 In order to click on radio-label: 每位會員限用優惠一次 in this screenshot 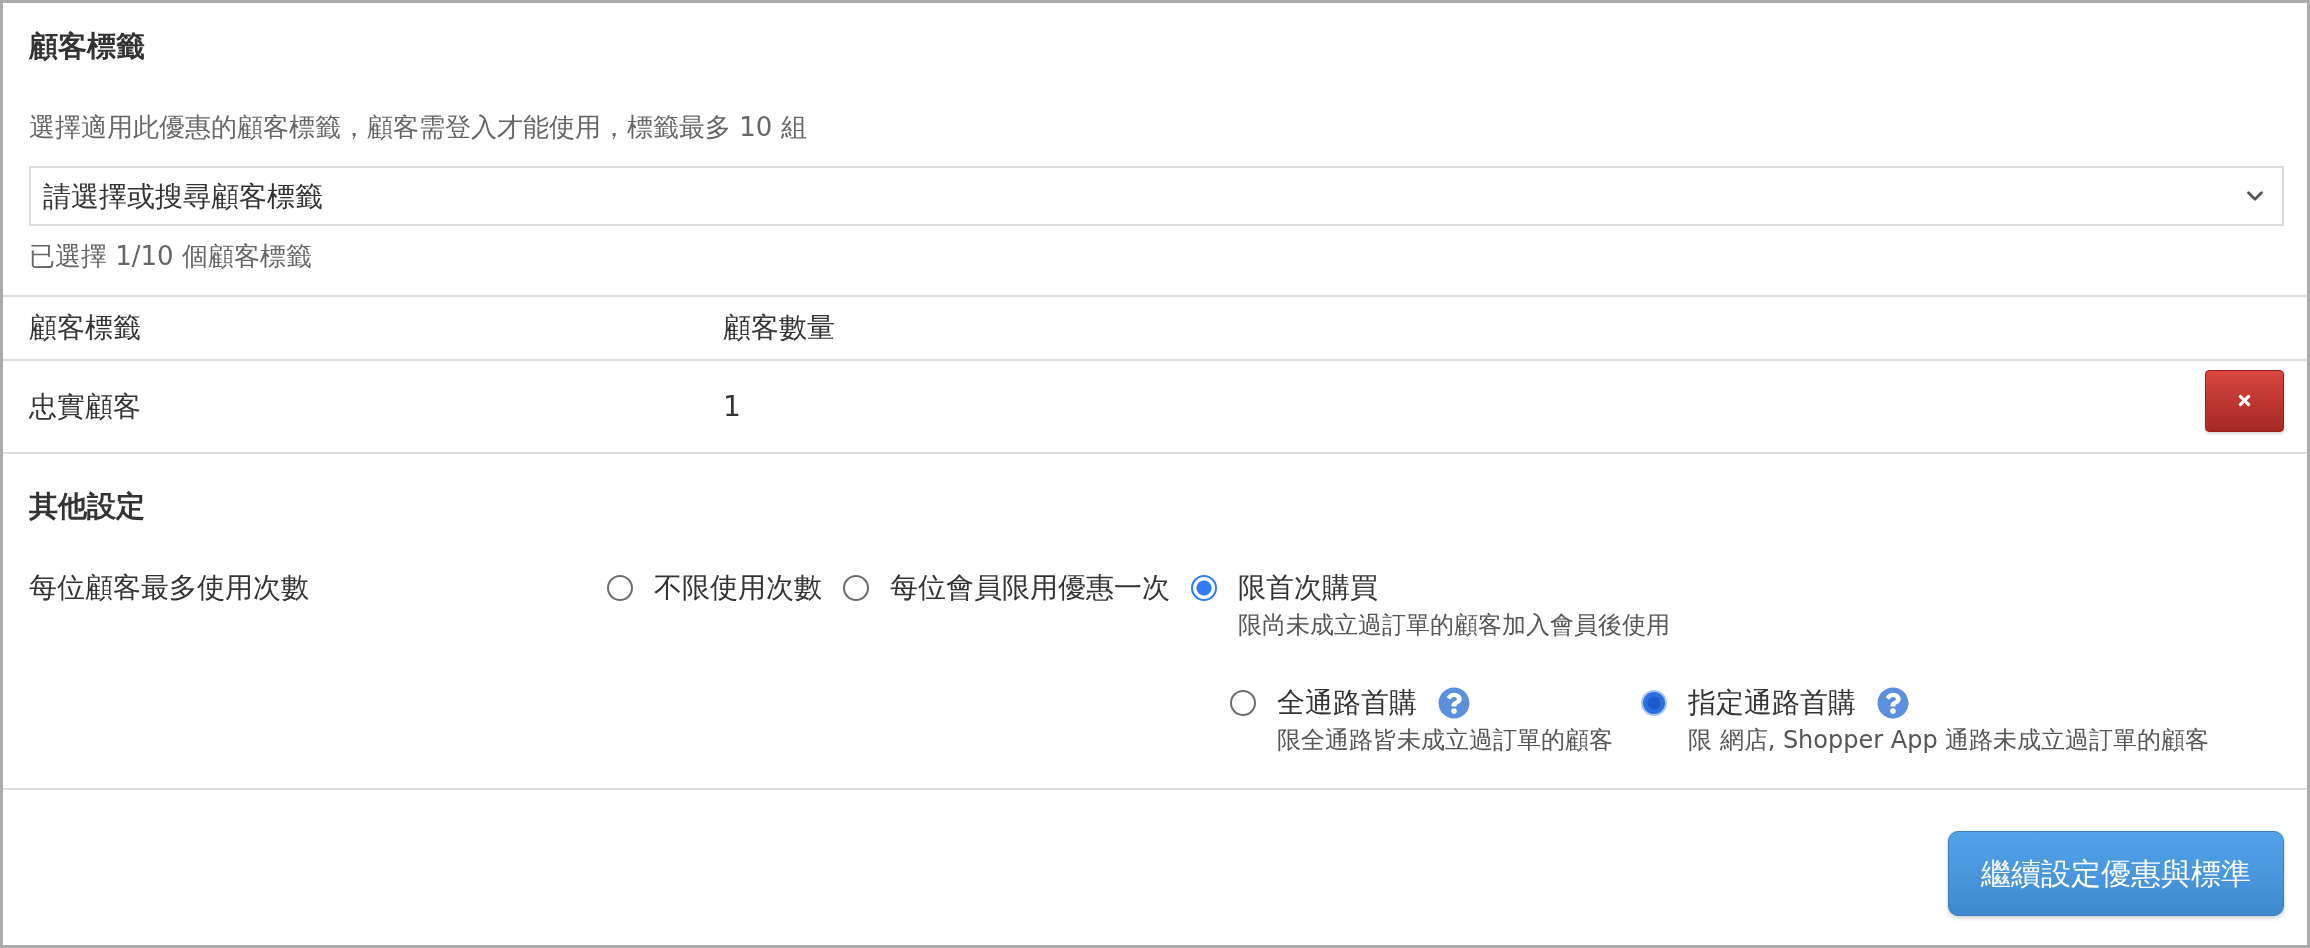, I will do `click(1030, 588)`.